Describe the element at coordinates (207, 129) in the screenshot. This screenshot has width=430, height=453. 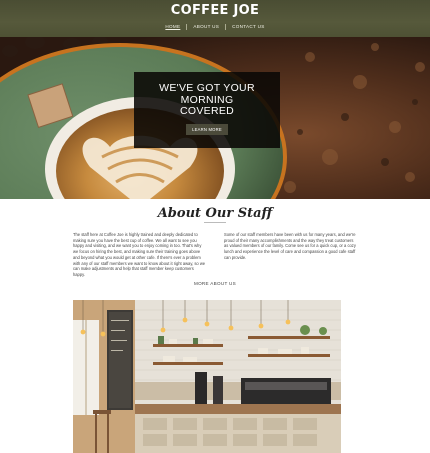
I see `learn-more-button: LEARN MORE` at that location.